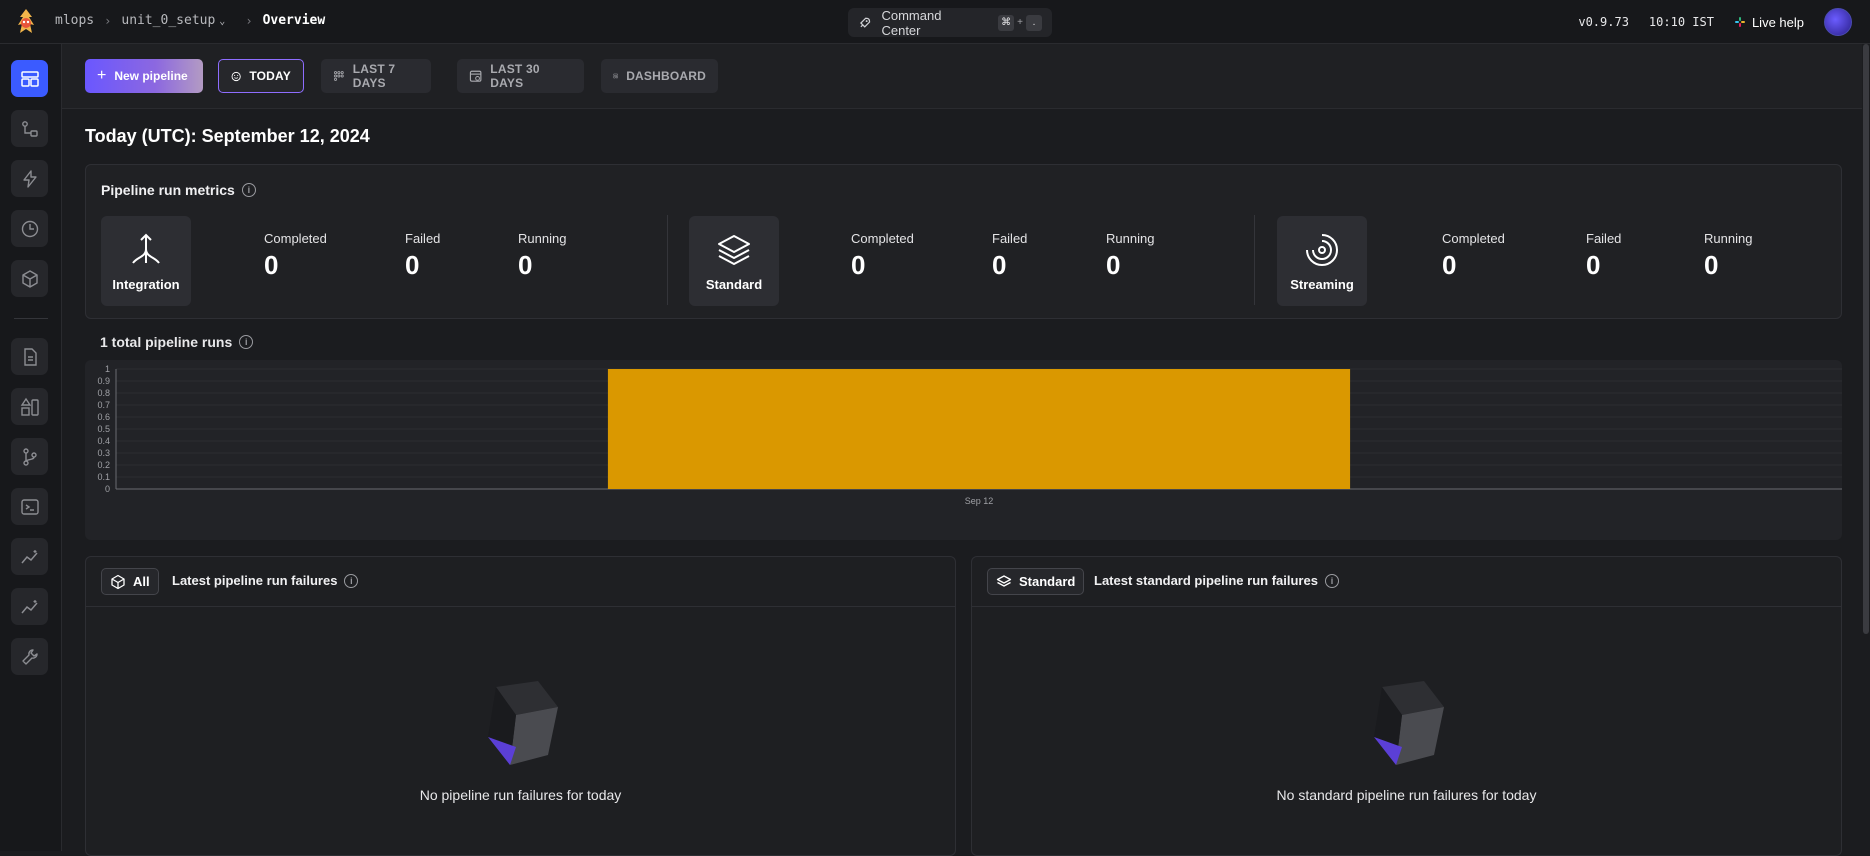  Describe the element at coordinates (1322, 284) in the screenshot. I see `pipeline-type-label: Streaming` at that location.